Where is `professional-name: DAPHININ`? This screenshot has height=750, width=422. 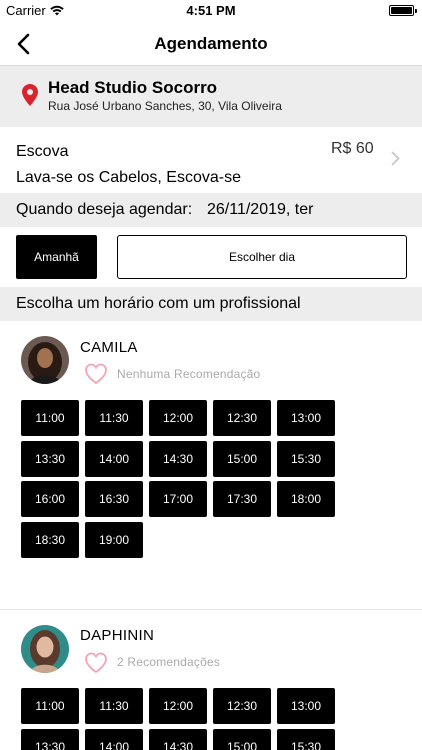 professional-name: DAPHININ is located at coordinates (117, 635).